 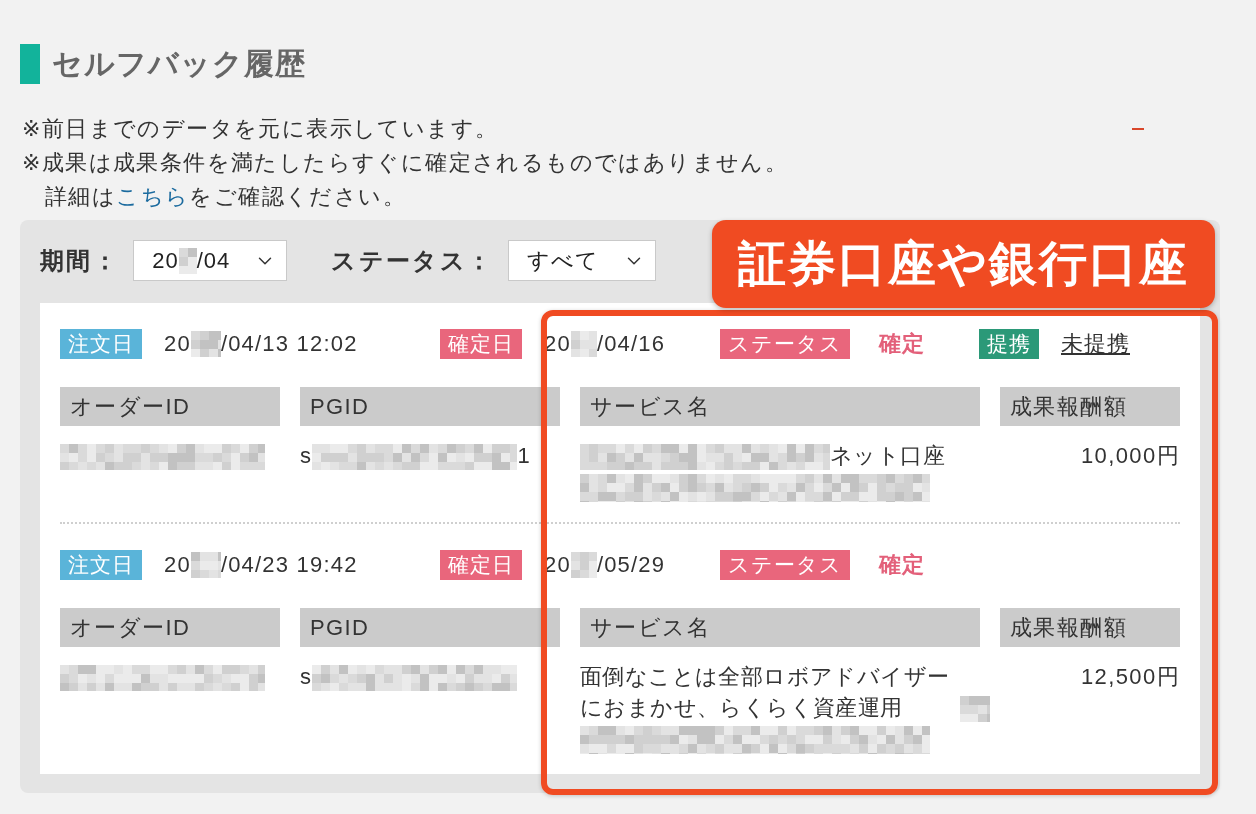 What do you see at coordinates (963, 264) in the screenshot?
I see `annotation-label: 証券口座や銀行口座` at bounding box center [963, 264].